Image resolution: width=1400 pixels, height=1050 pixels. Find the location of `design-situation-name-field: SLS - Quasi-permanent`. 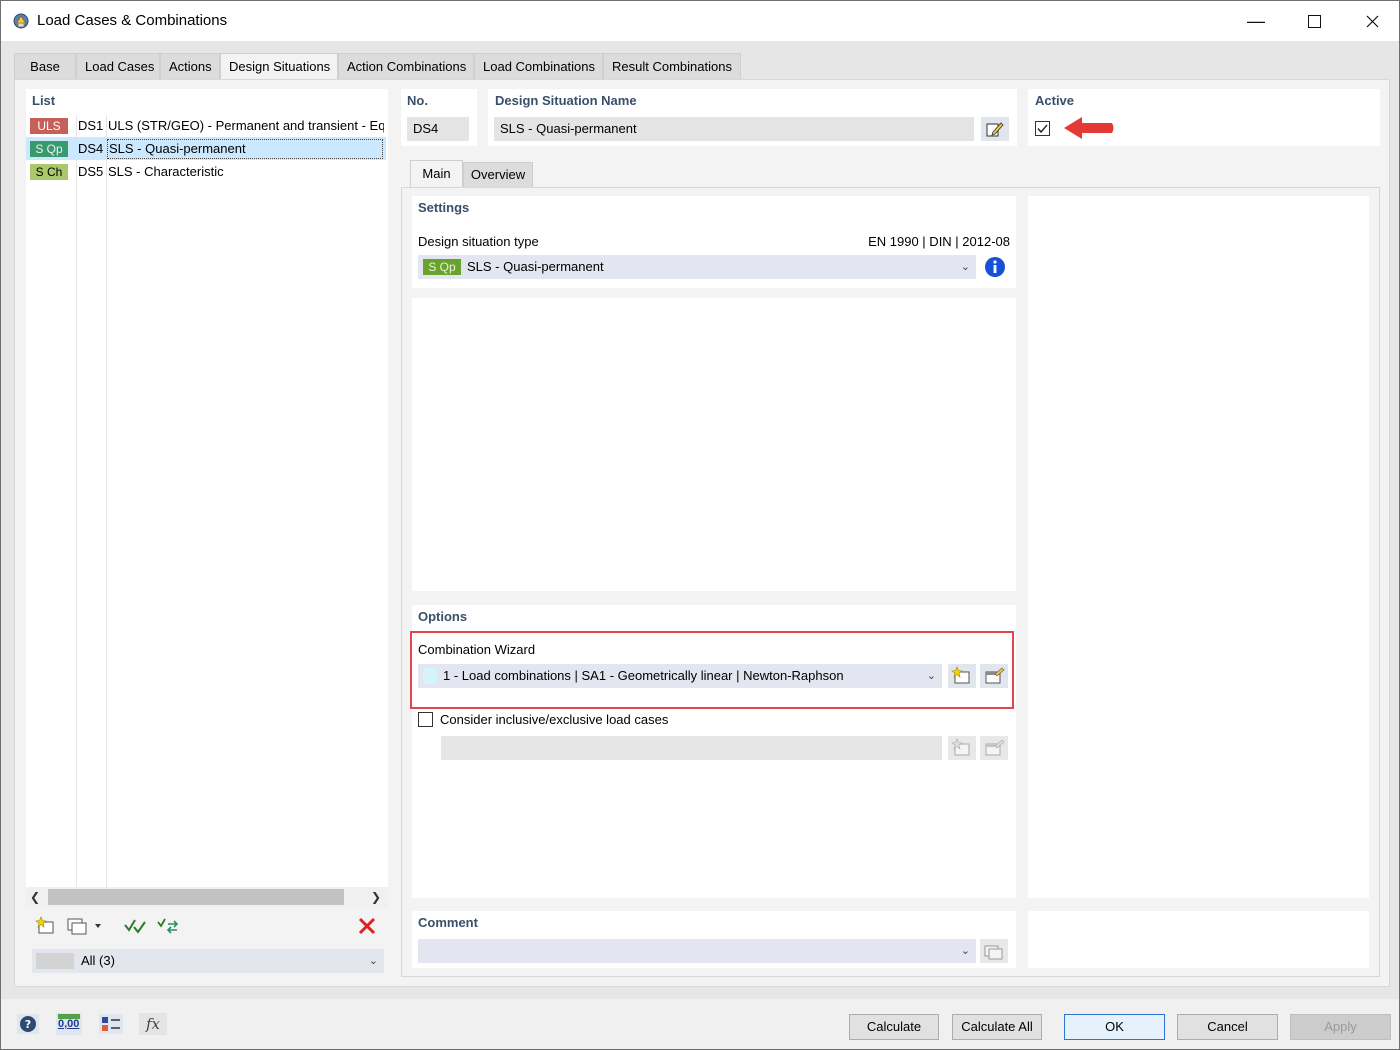

design-situation-name-field: SLS - Quasi-permanent is located at coordinates (734, 129).